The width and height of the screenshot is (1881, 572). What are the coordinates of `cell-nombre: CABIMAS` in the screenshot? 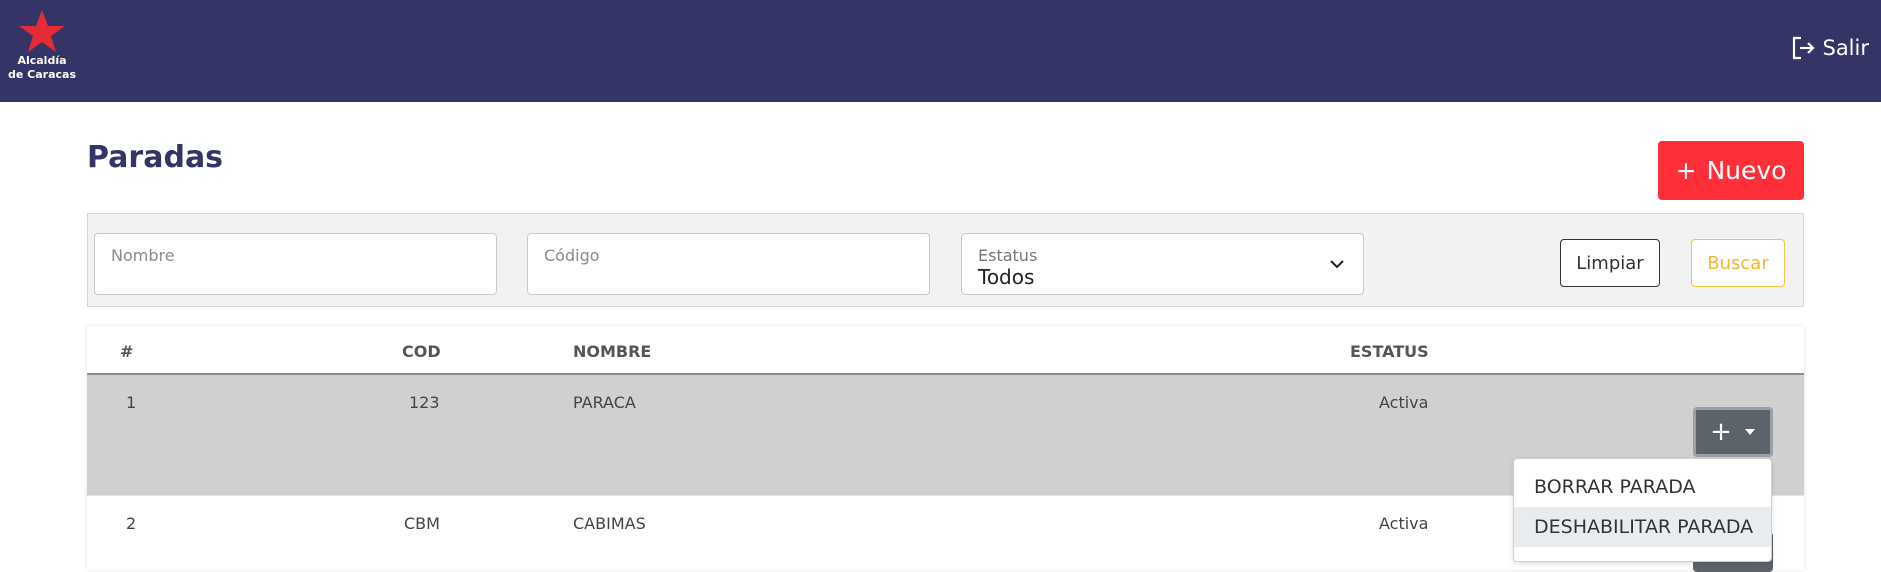 It's located at (609, 523).